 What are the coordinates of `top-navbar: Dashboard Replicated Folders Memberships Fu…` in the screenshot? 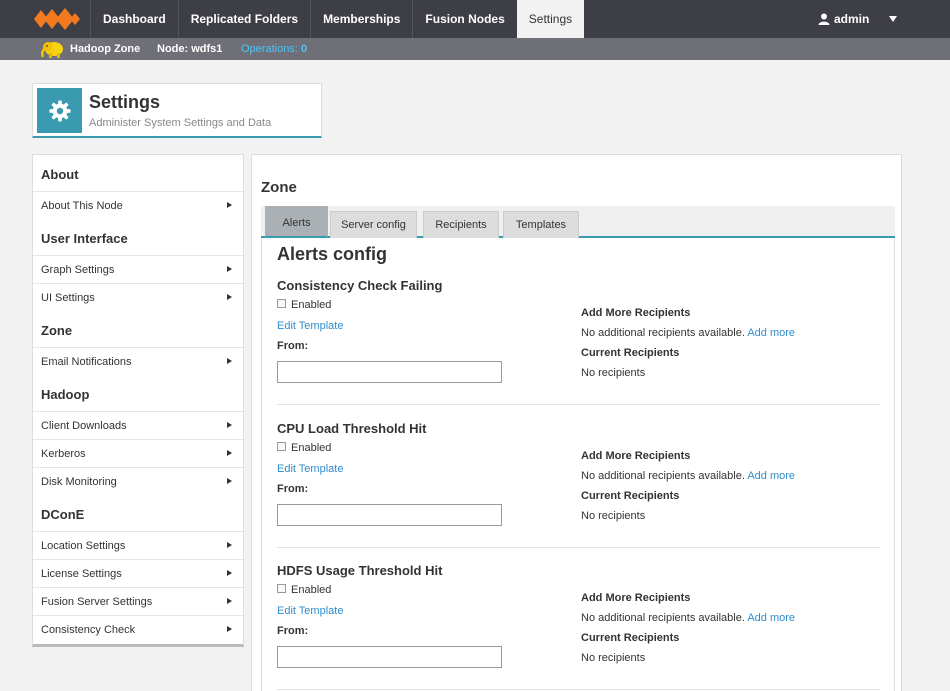 It's located at (475, 19).